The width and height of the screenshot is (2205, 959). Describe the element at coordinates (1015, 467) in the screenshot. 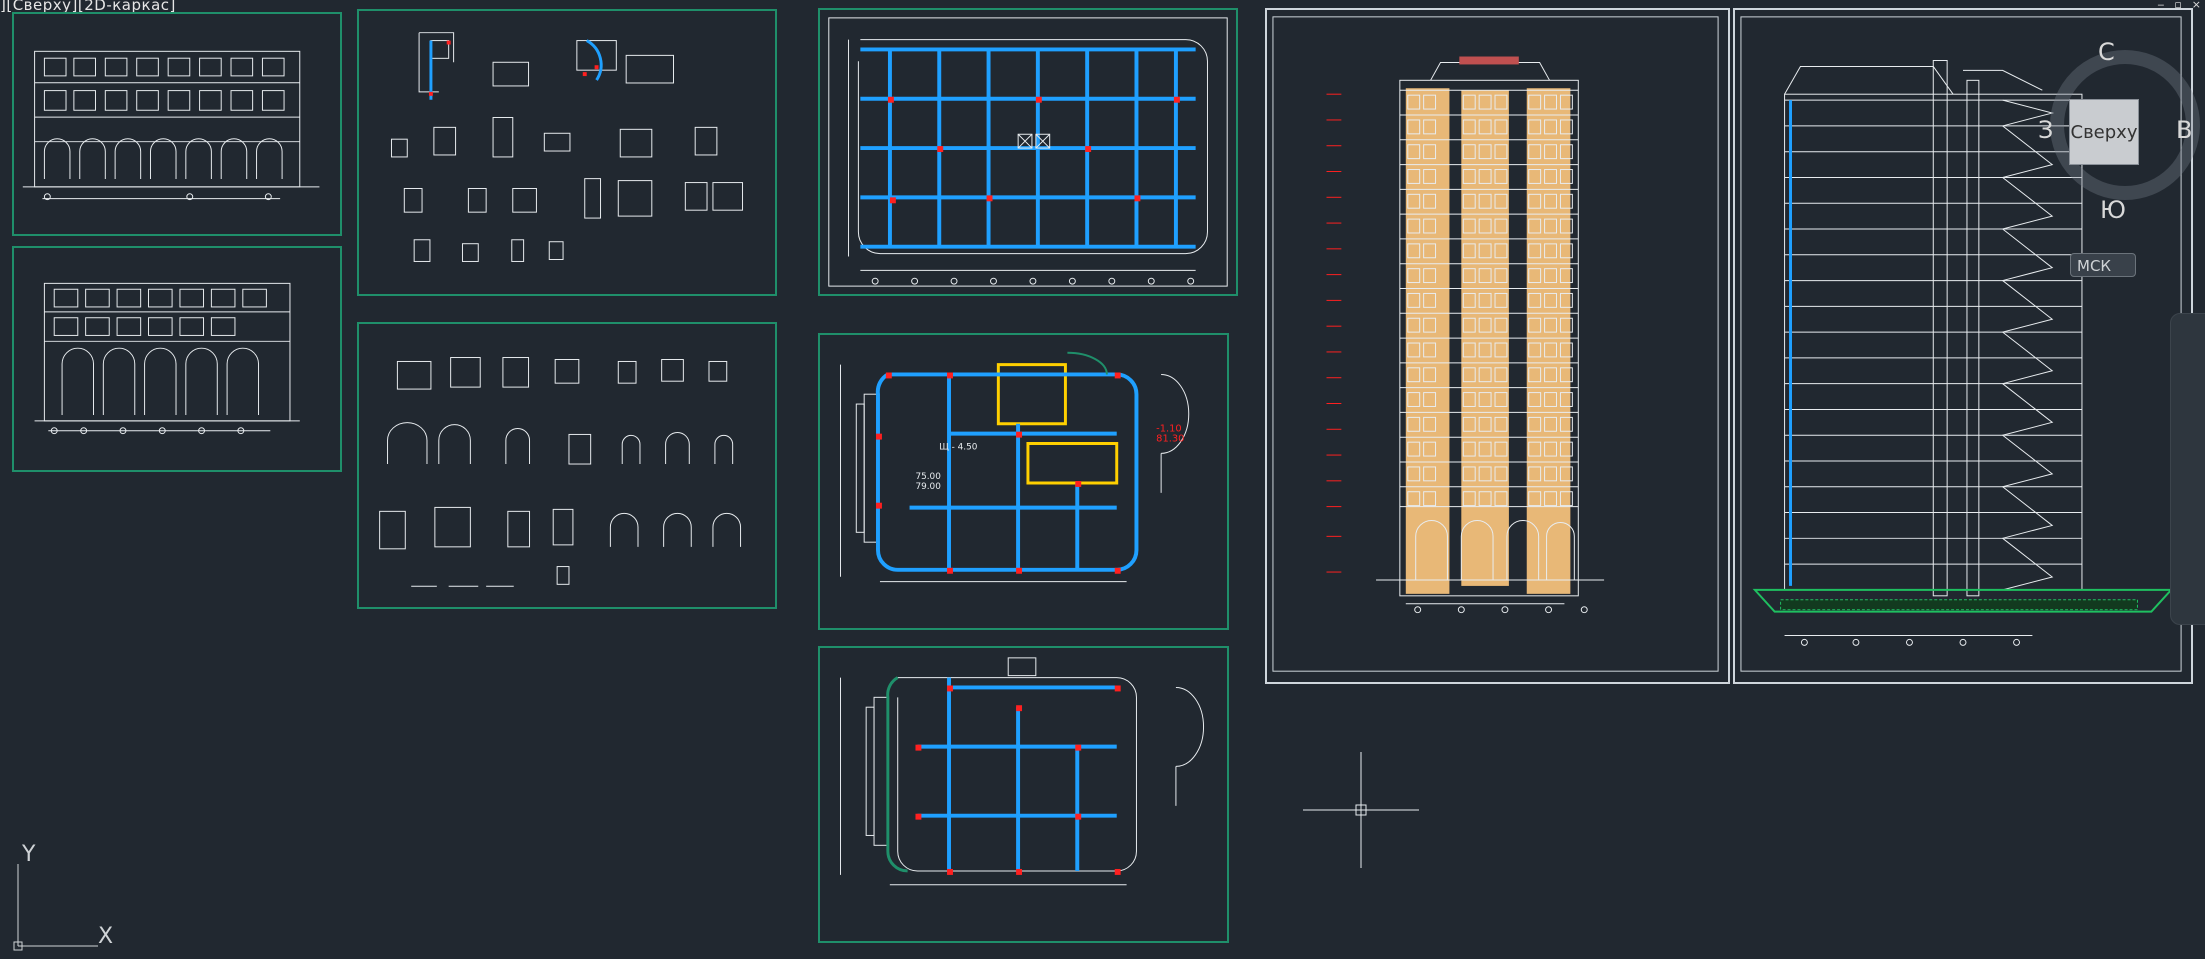

I see `floor-plan-drawing: -1.10 81.30 Щ - 4.50 75.00 79.00` at that location.